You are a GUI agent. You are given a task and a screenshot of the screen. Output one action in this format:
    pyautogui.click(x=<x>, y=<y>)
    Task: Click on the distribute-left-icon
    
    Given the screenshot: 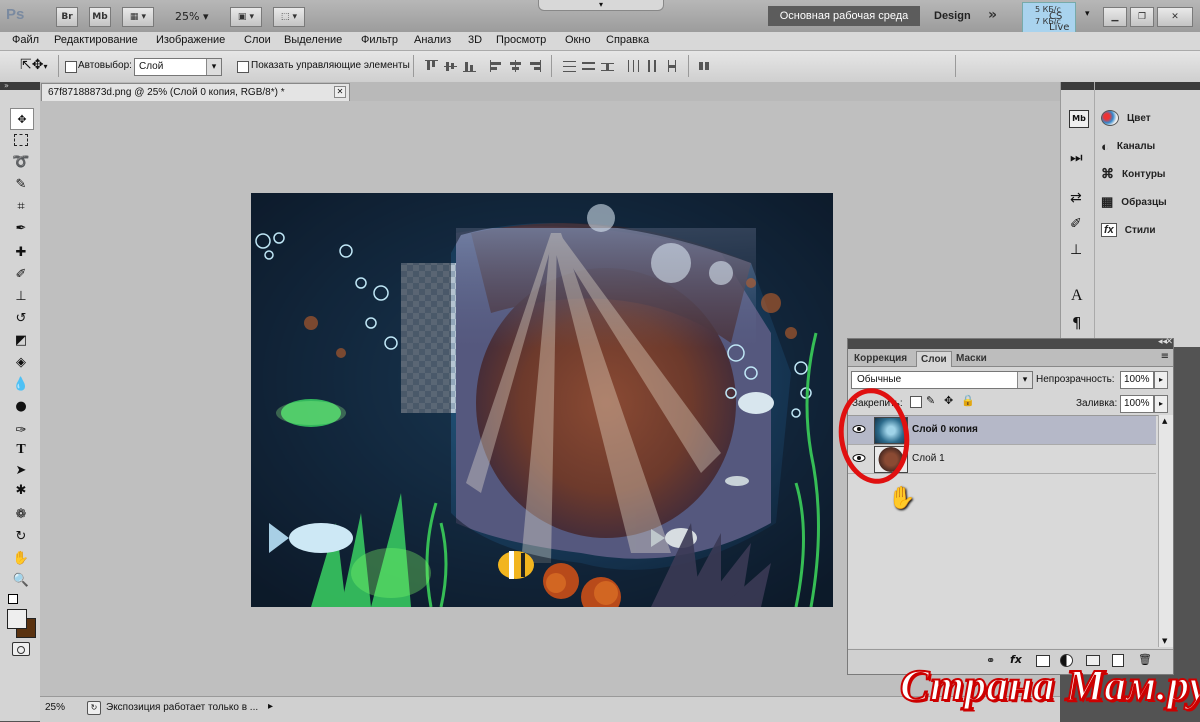 What is the action you would take?
    pyautogui.click(x=633, y=66)
    